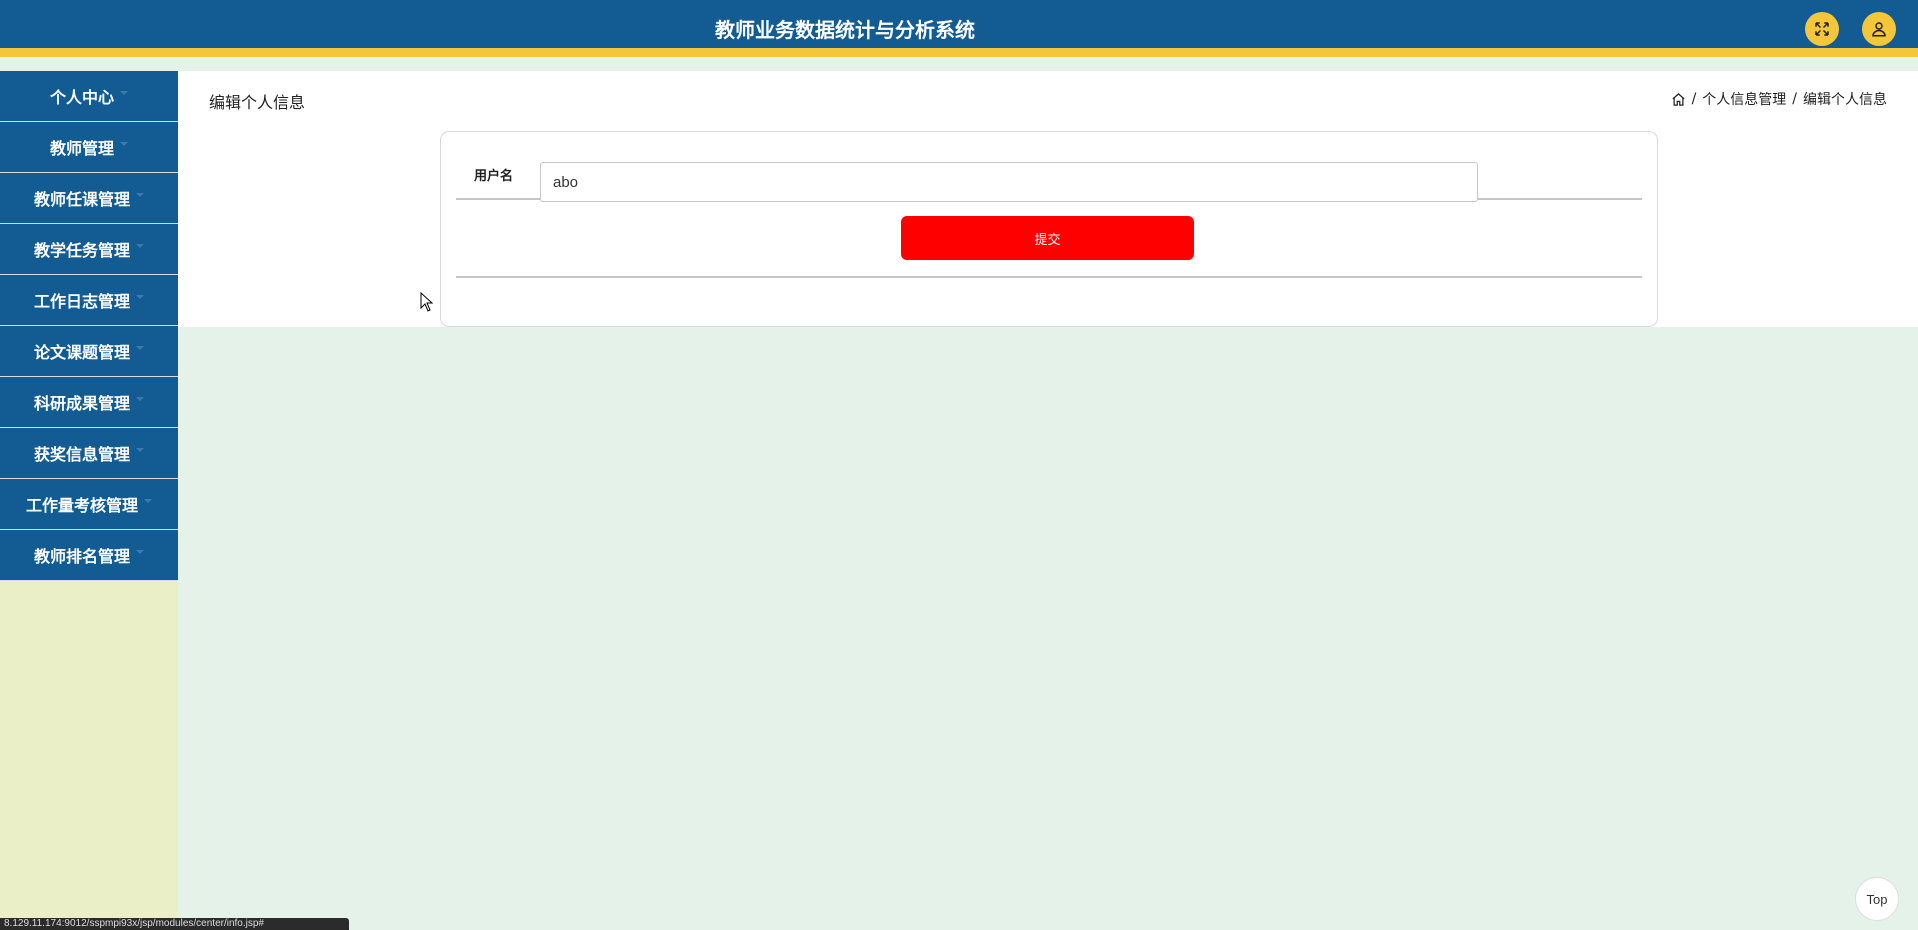 Image resolution: width=1918 pixels, height=930 pixels. I want to click on user-icon, so click(1879, 29).